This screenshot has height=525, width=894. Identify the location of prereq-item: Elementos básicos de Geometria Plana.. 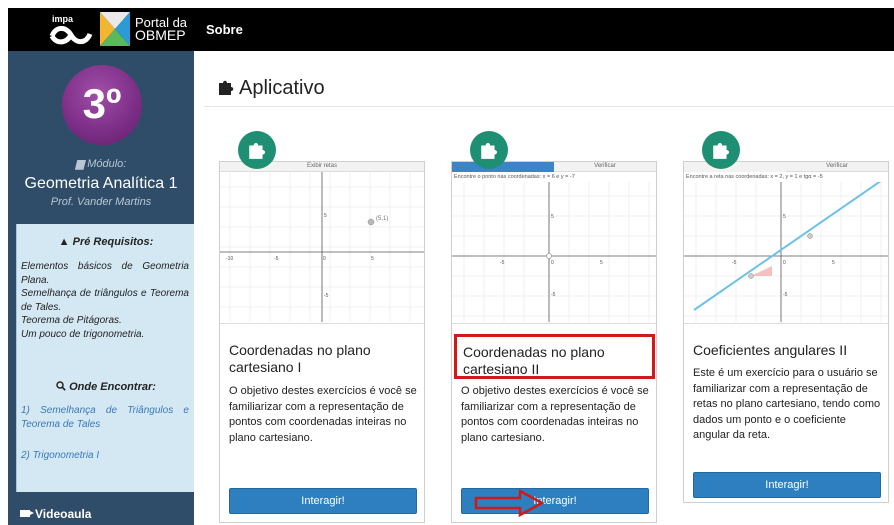
(105, 273).